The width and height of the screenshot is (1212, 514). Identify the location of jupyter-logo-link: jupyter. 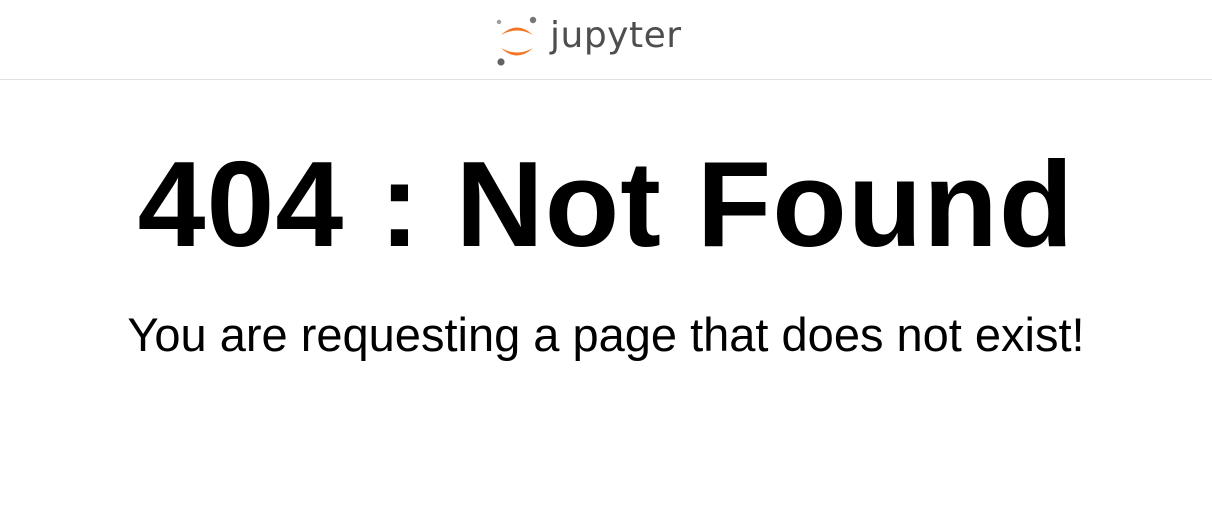
(588, 40).